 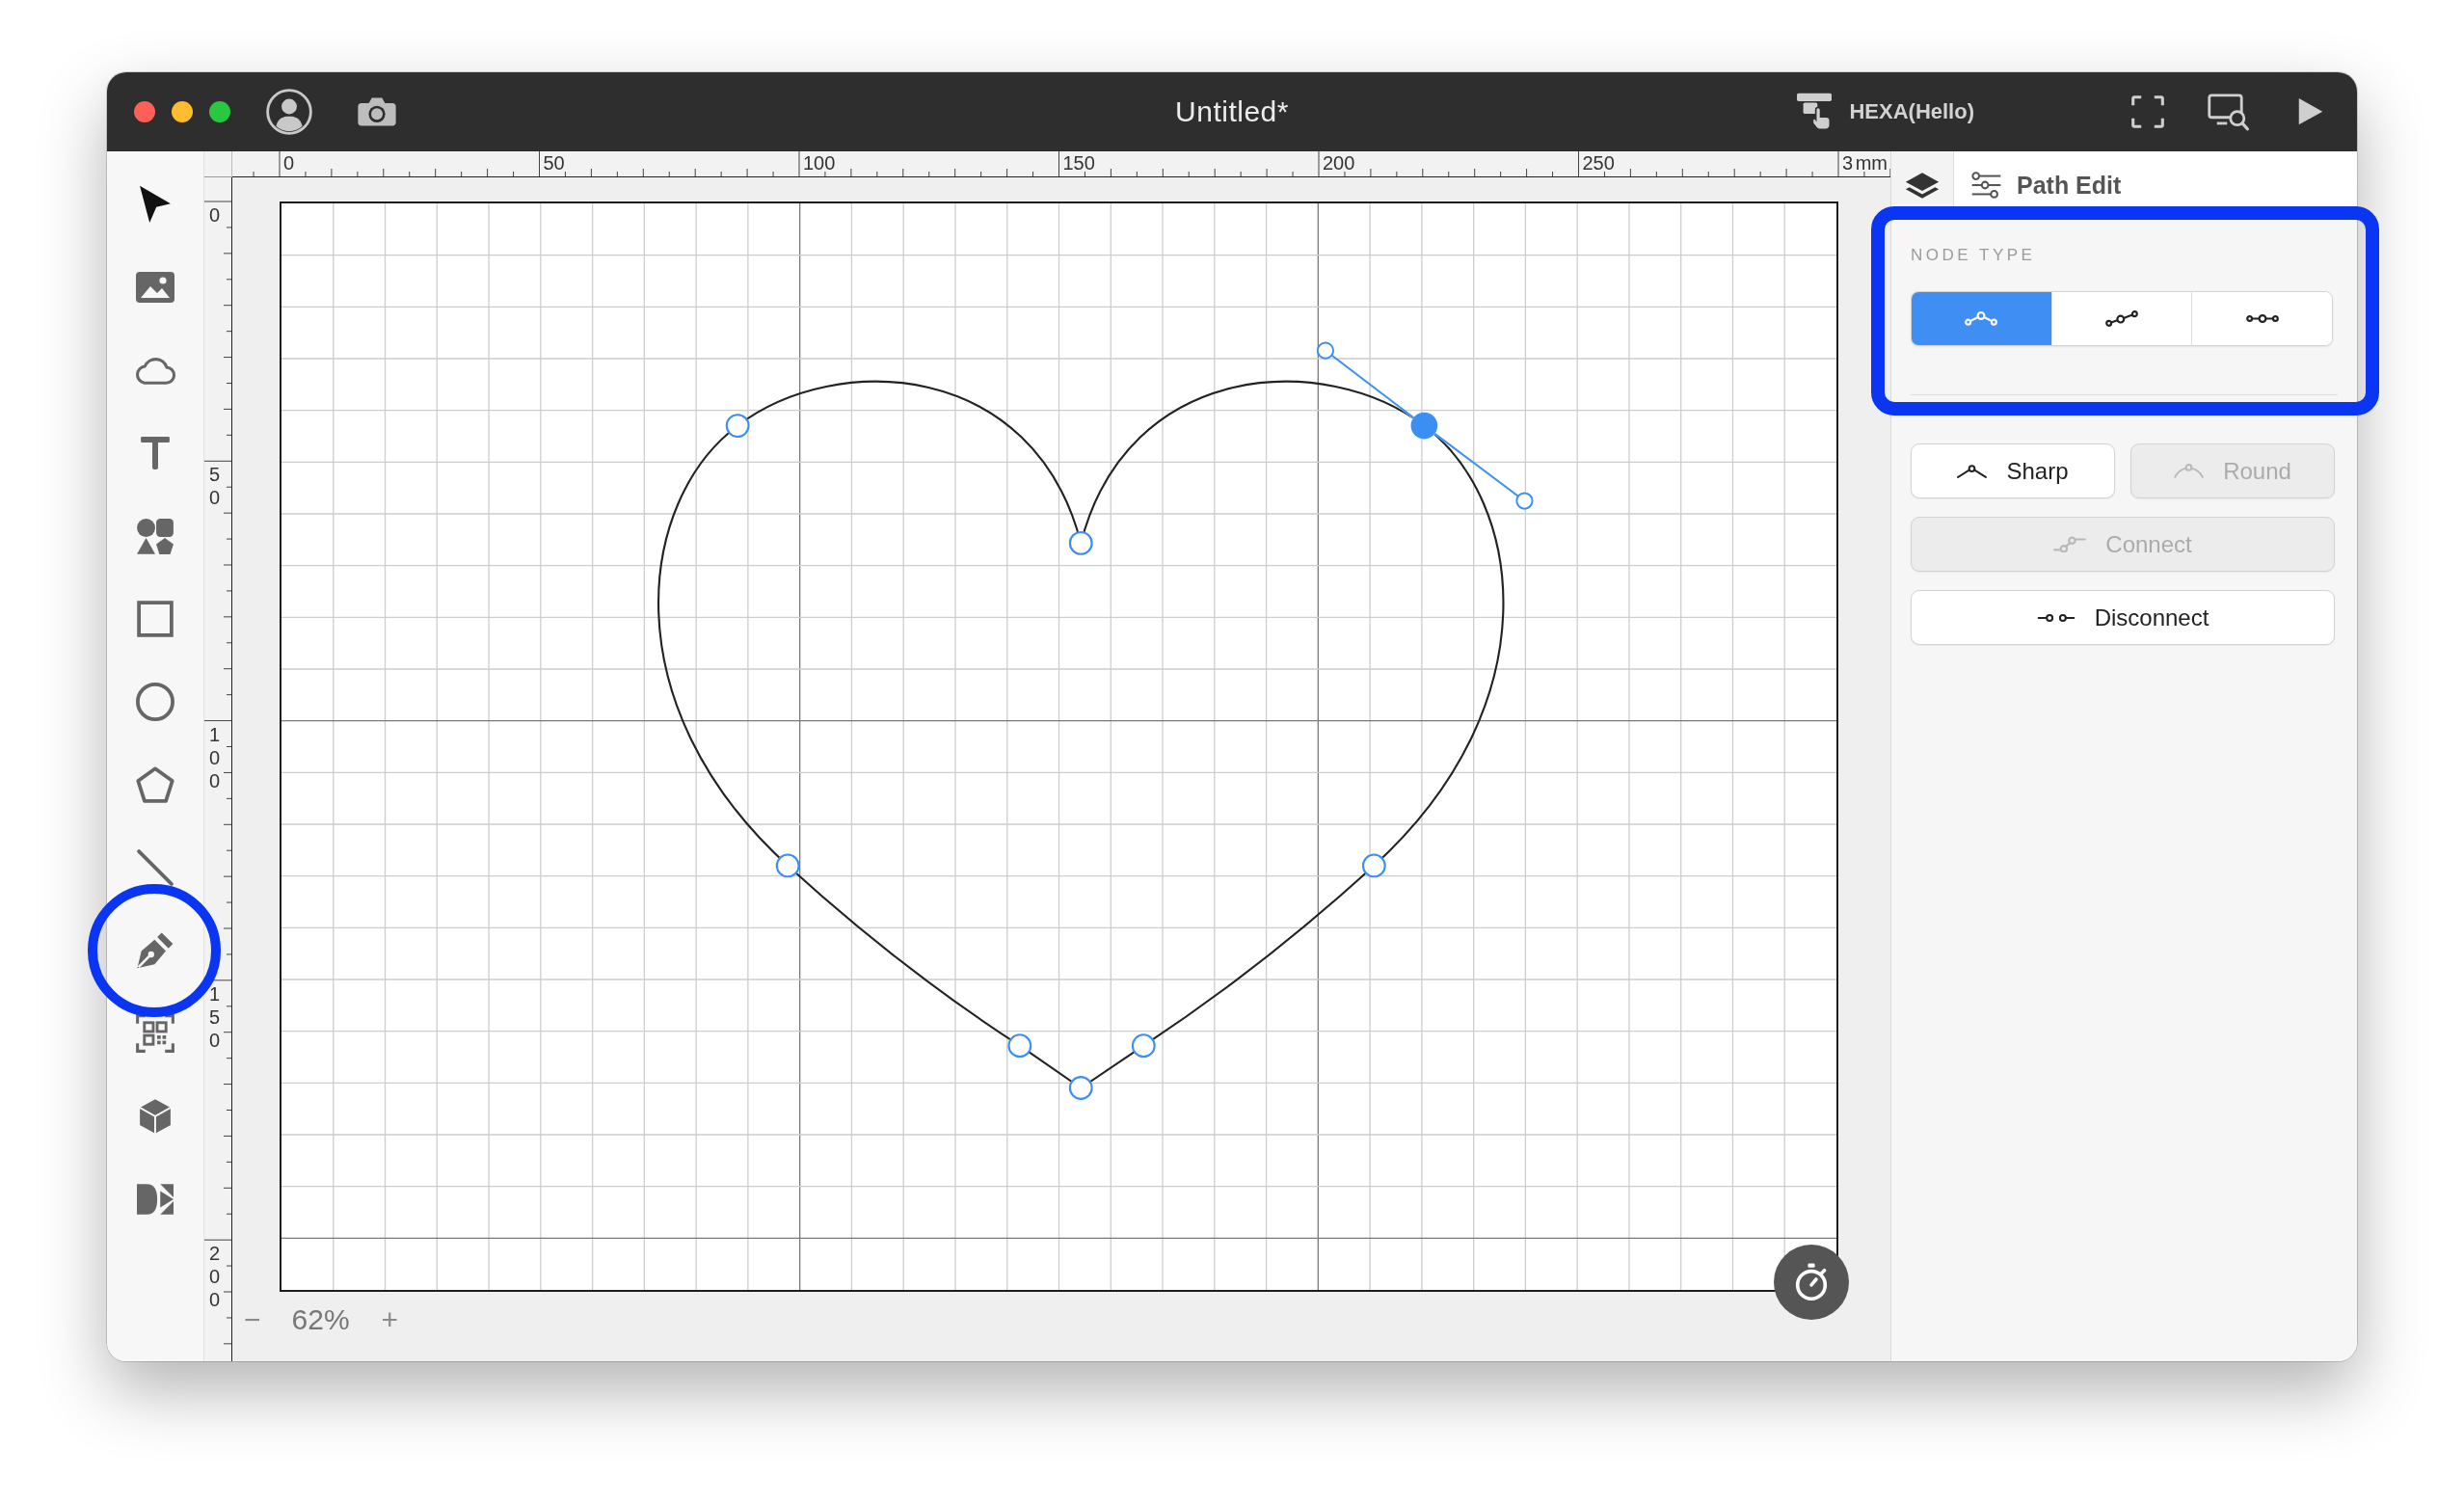 I want to click on pen-nib-icon, so click(x=156, y=950).